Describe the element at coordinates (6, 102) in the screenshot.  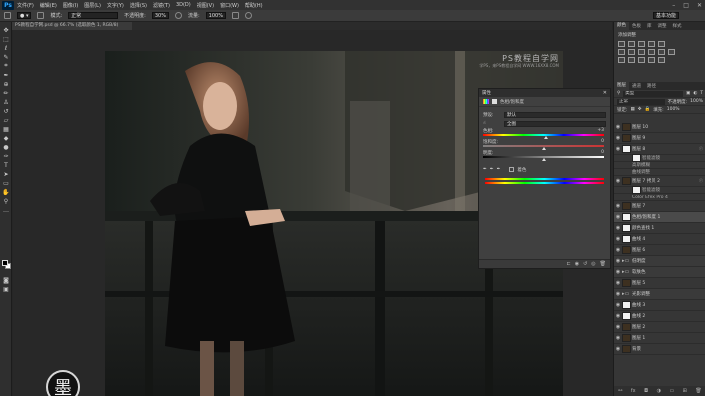
I see `clone-stamp-tool-icon: ♙` at that location.